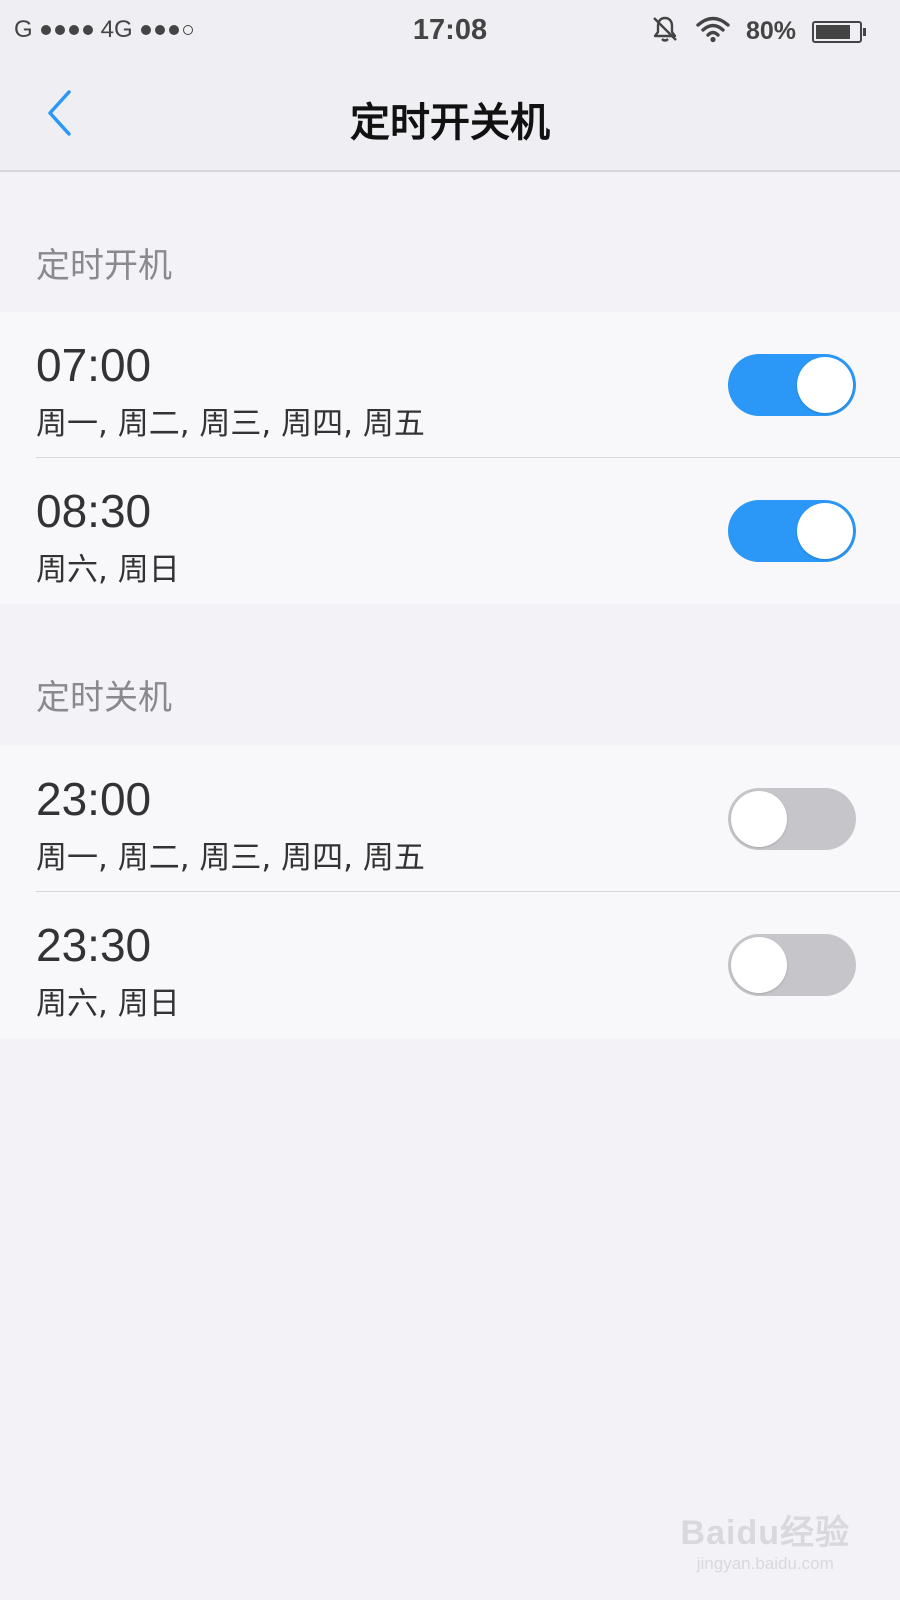 The image size is (900, 1600). What do you see at coordinates (450, 385) in the screenshot?
I see `list-item: 07:00 周一, 周二, 周三, 周四, 周五` at bounding box center [450, 385].